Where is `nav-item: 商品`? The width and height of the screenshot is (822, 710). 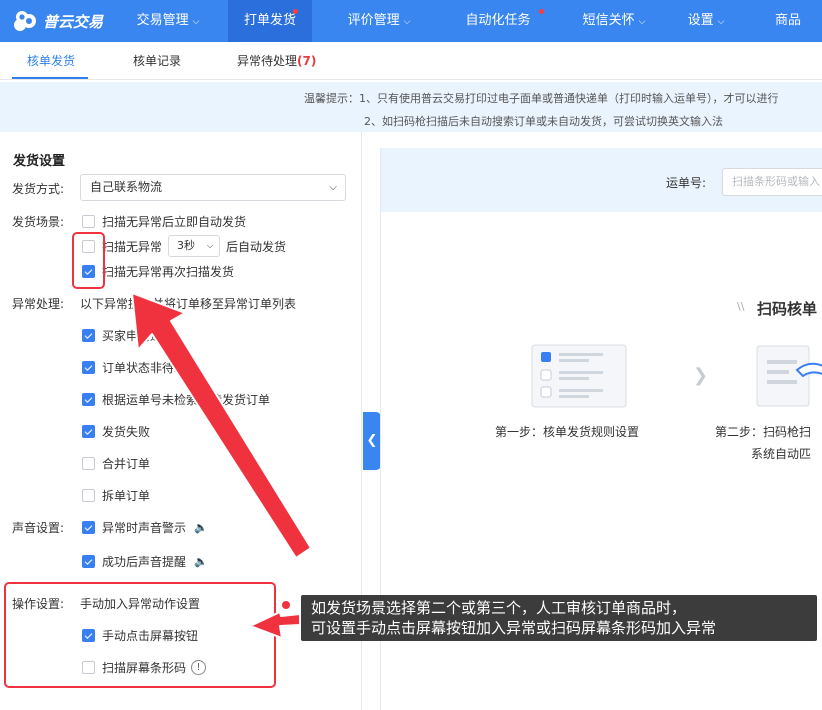
nav-item: 商品 is located at coordinates (788, 21).